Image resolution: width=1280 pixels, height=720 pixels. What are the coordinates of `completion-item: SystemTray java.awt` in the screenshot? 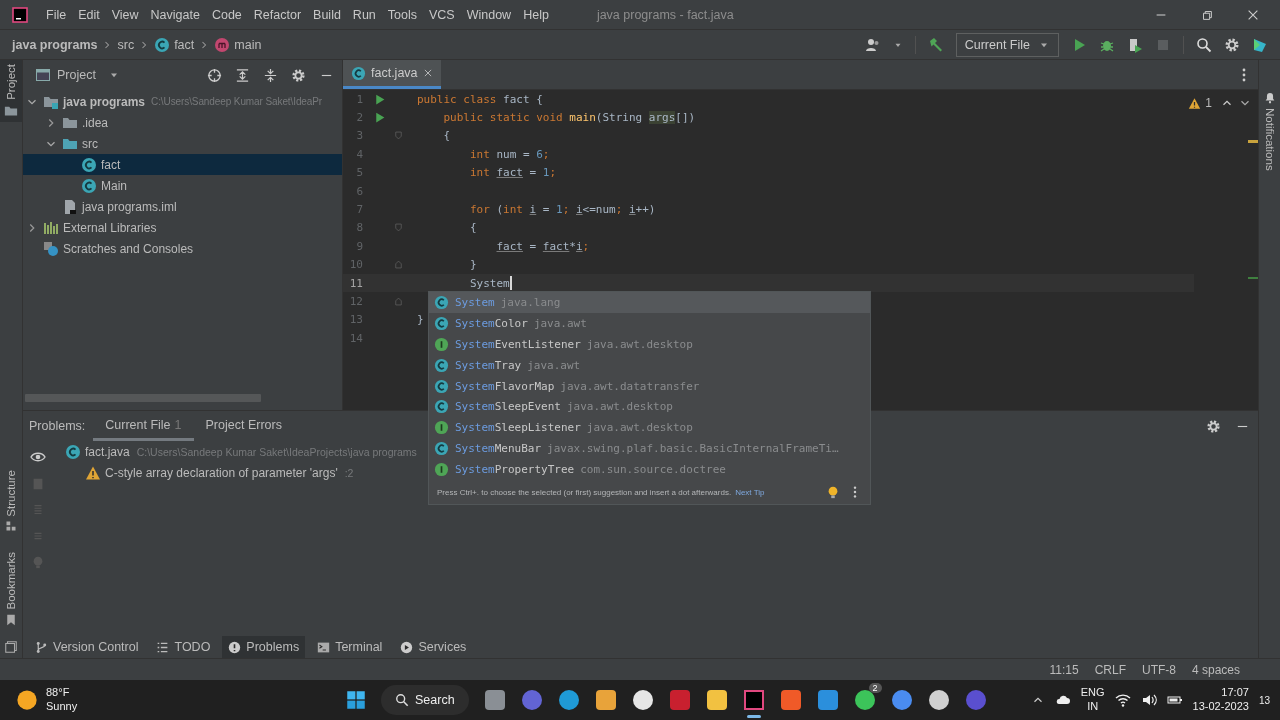 It's located at (649, 365).